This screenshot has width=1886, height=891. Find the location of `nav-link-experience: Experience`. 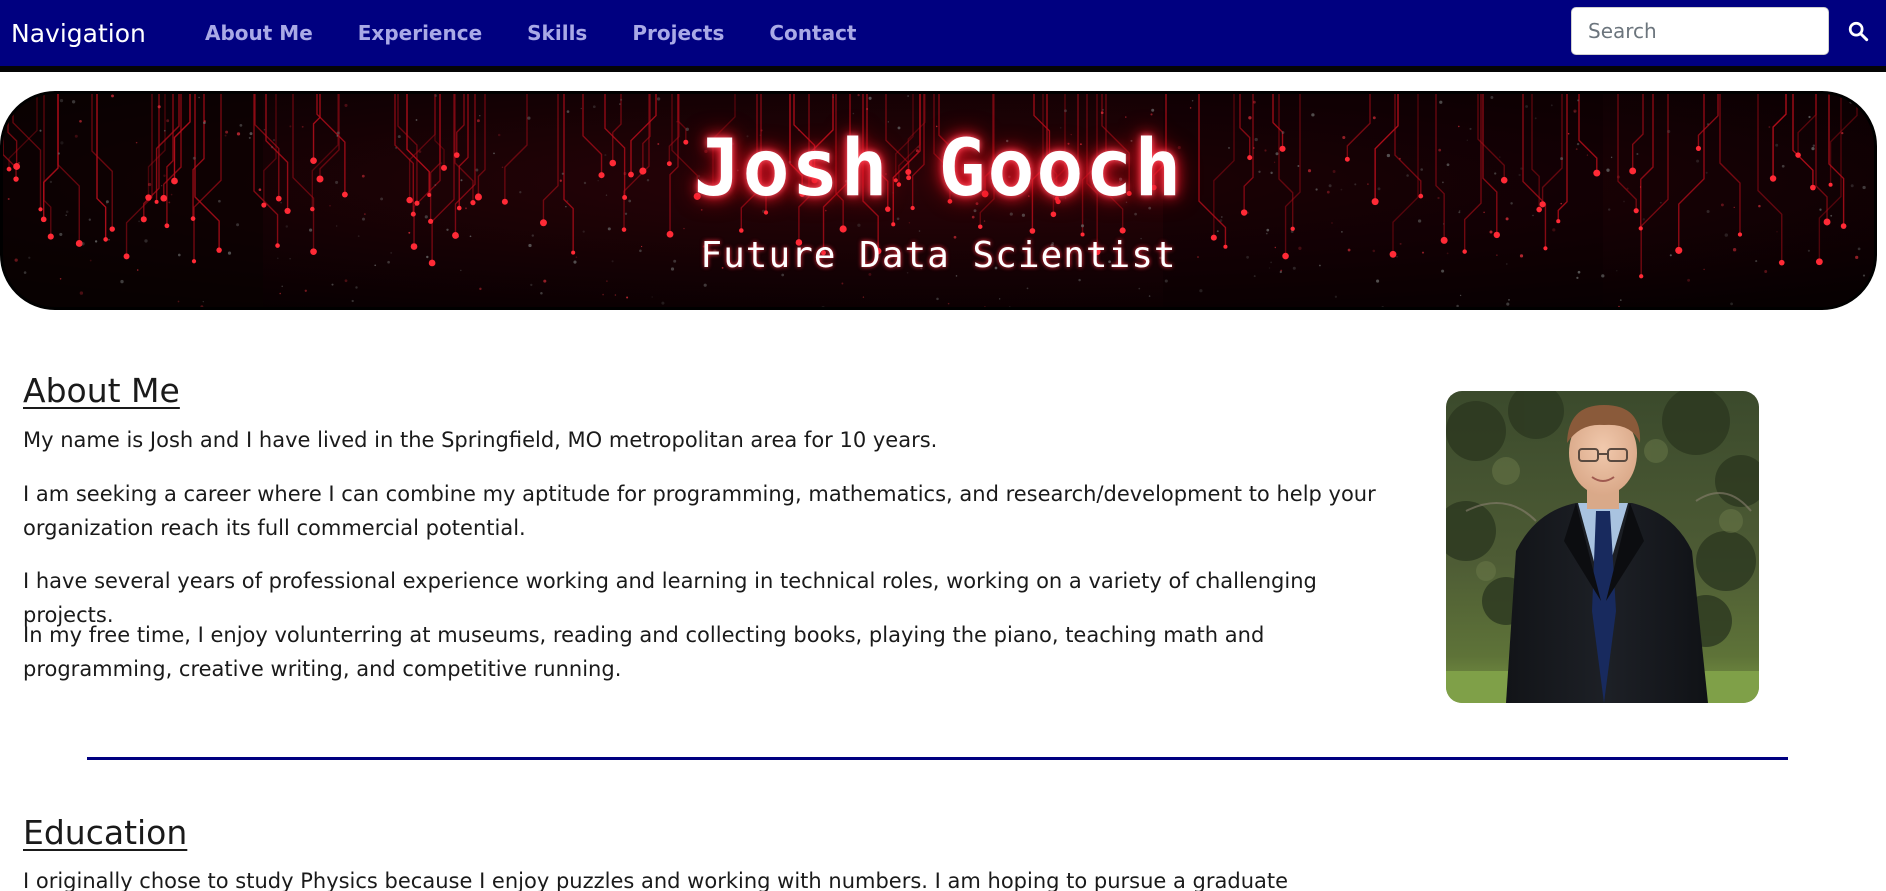

nav-link-experience: Experience is located at coordinates (420, 33).